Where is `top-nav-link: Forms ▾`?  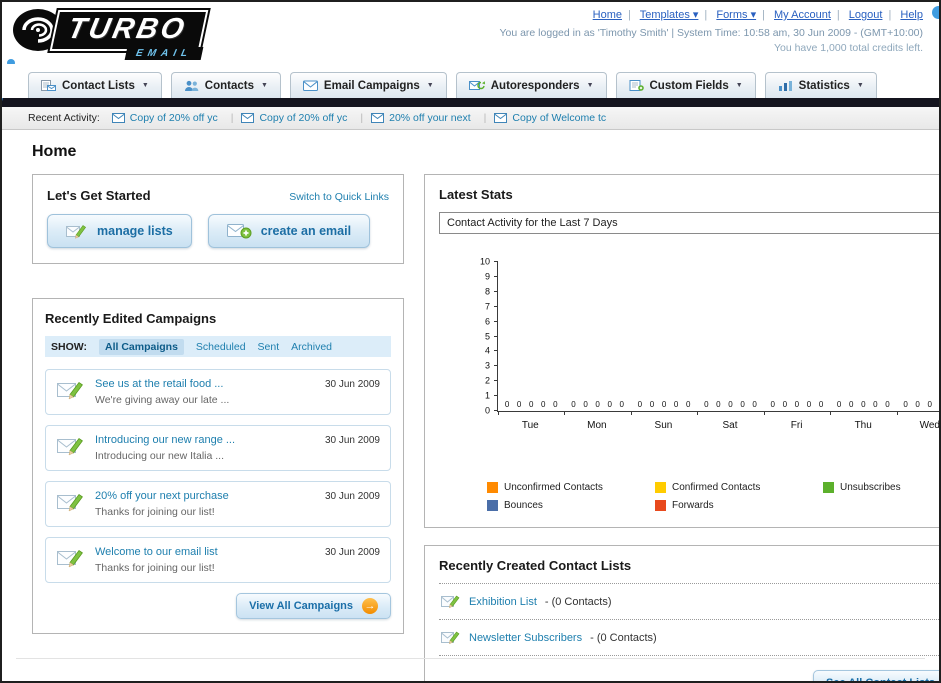 top-nav-link: Forms ▾ is located at coordinates (736, 15).